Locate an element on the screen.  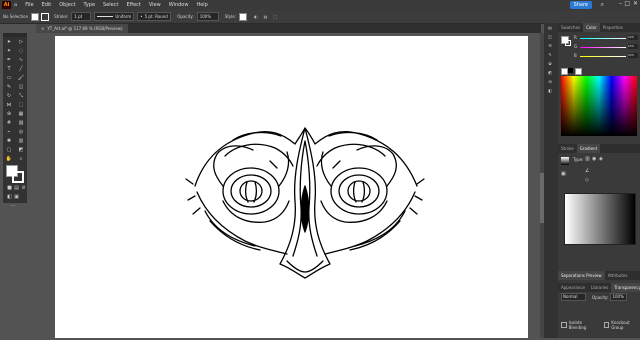
channel-b-slider is located at coordinates (603, 56).